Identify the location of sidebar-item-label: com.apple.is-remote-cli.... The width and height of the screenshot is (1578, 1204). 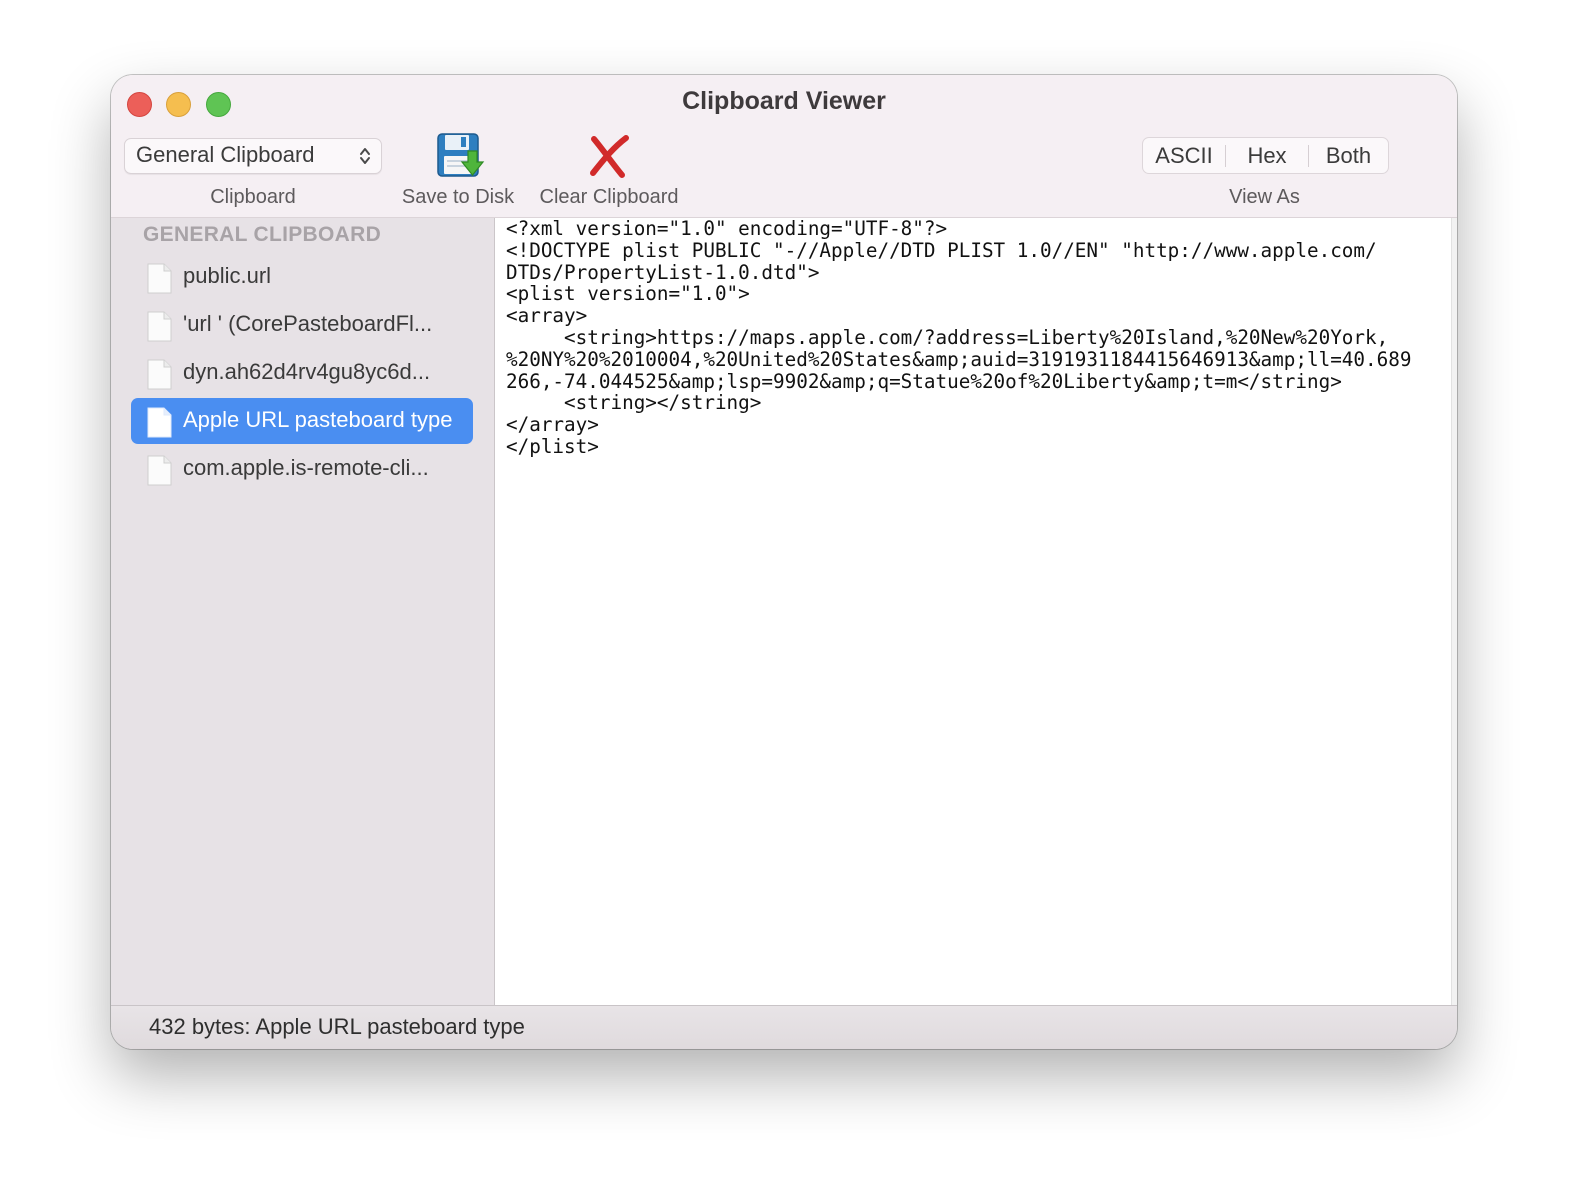
(306, 467).